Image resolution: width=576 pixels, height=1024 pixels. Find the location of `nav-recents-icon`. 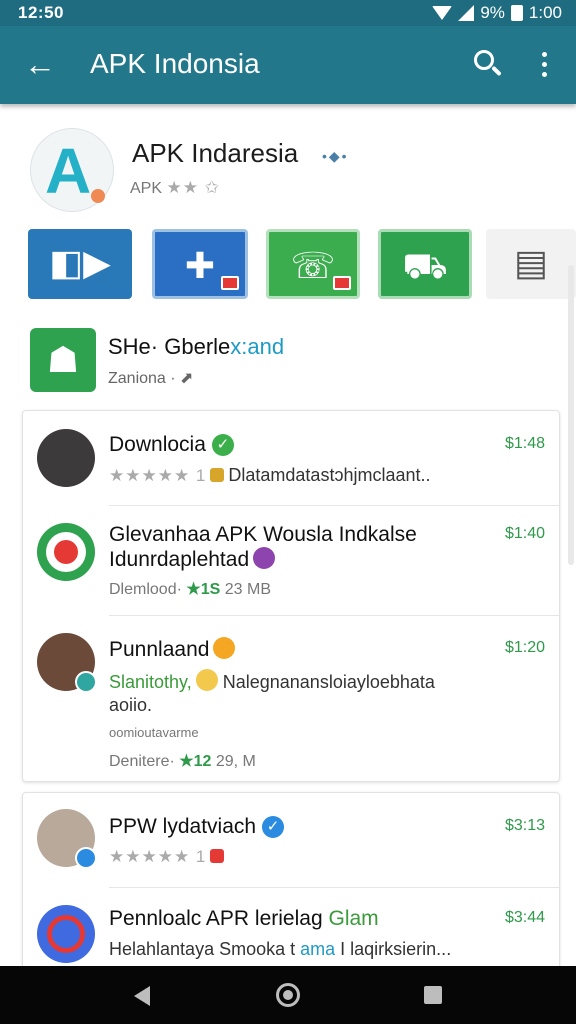

nav-recents-icon is located at coordinates (433, 995).